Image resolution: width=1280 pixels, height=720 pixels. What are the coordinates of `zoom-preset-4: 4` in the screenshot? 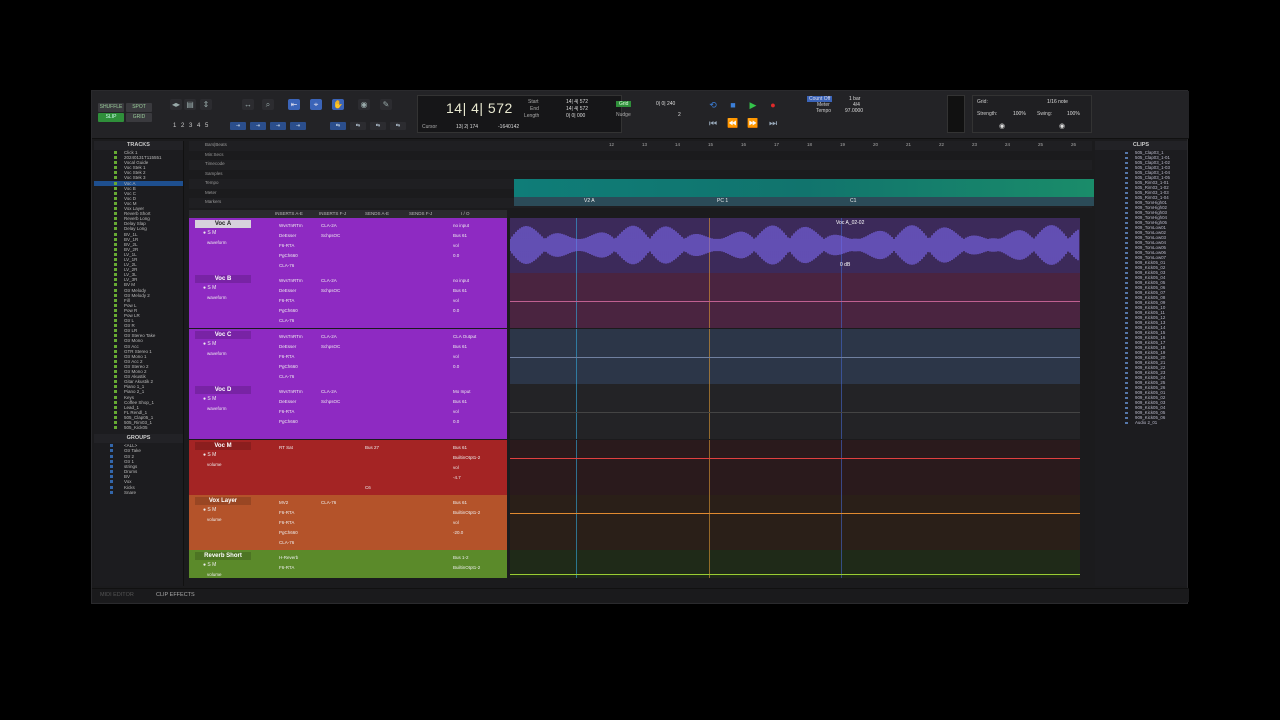 It's located at (198, 126).